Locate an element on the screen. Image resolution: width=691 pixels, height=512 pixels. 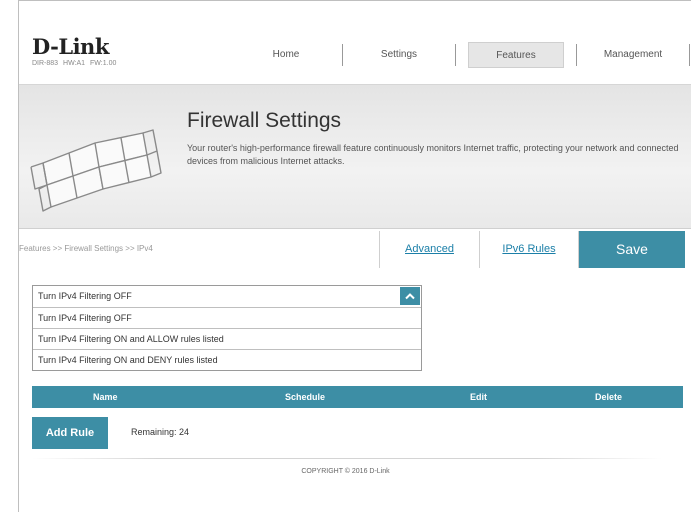
dropdown-option: Turn IPv4 Filtering OFF is located at coordinates (227, 317).